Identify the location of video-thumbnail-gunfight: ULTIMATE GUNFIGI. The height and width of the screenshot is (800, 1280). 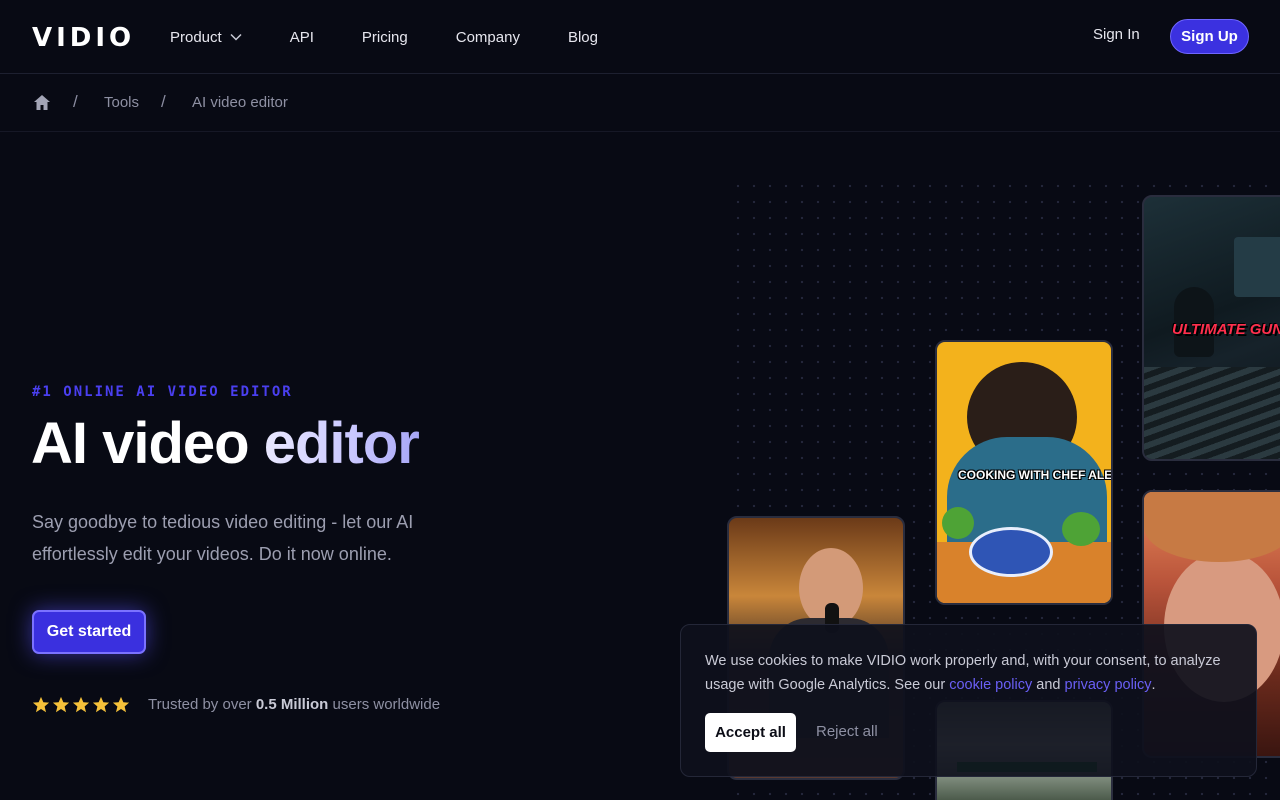
(1211, 328).